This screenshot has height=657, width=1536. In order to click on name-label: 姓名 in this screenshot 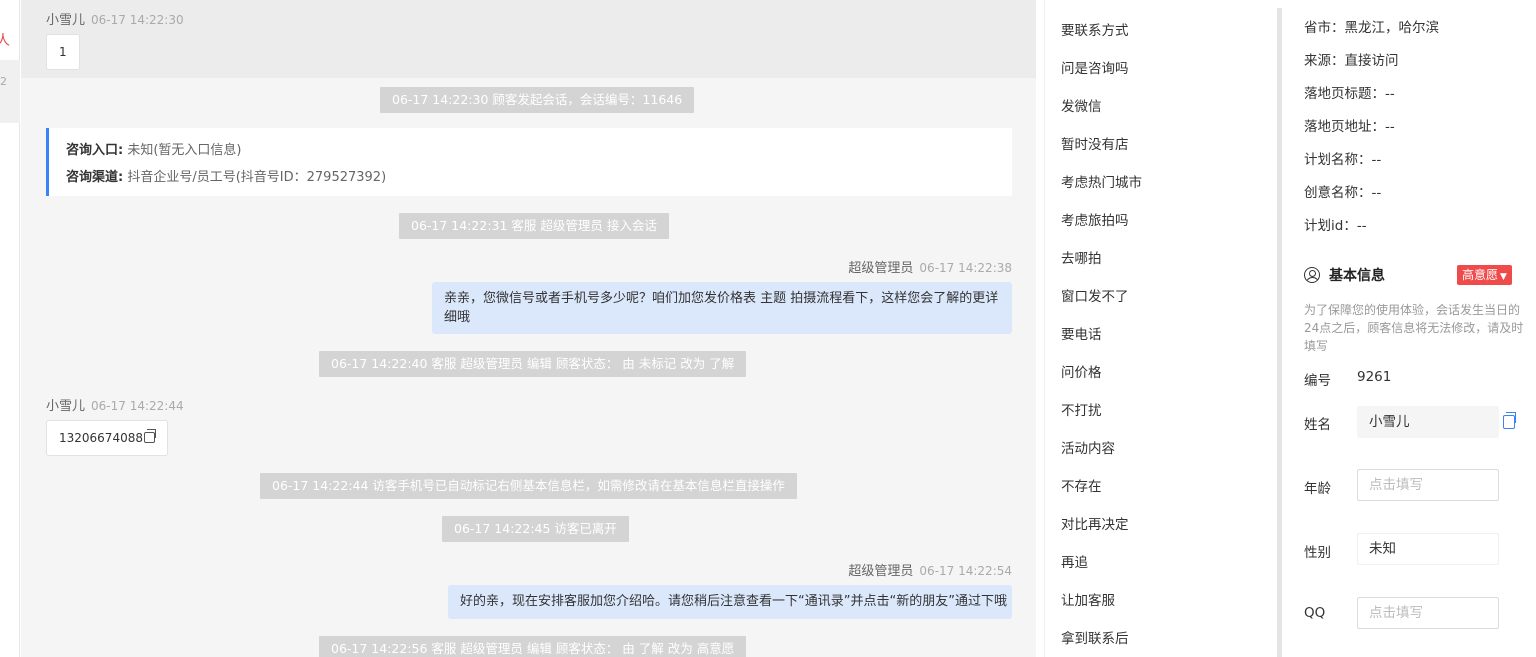, I will do `click(1317, 425)`.